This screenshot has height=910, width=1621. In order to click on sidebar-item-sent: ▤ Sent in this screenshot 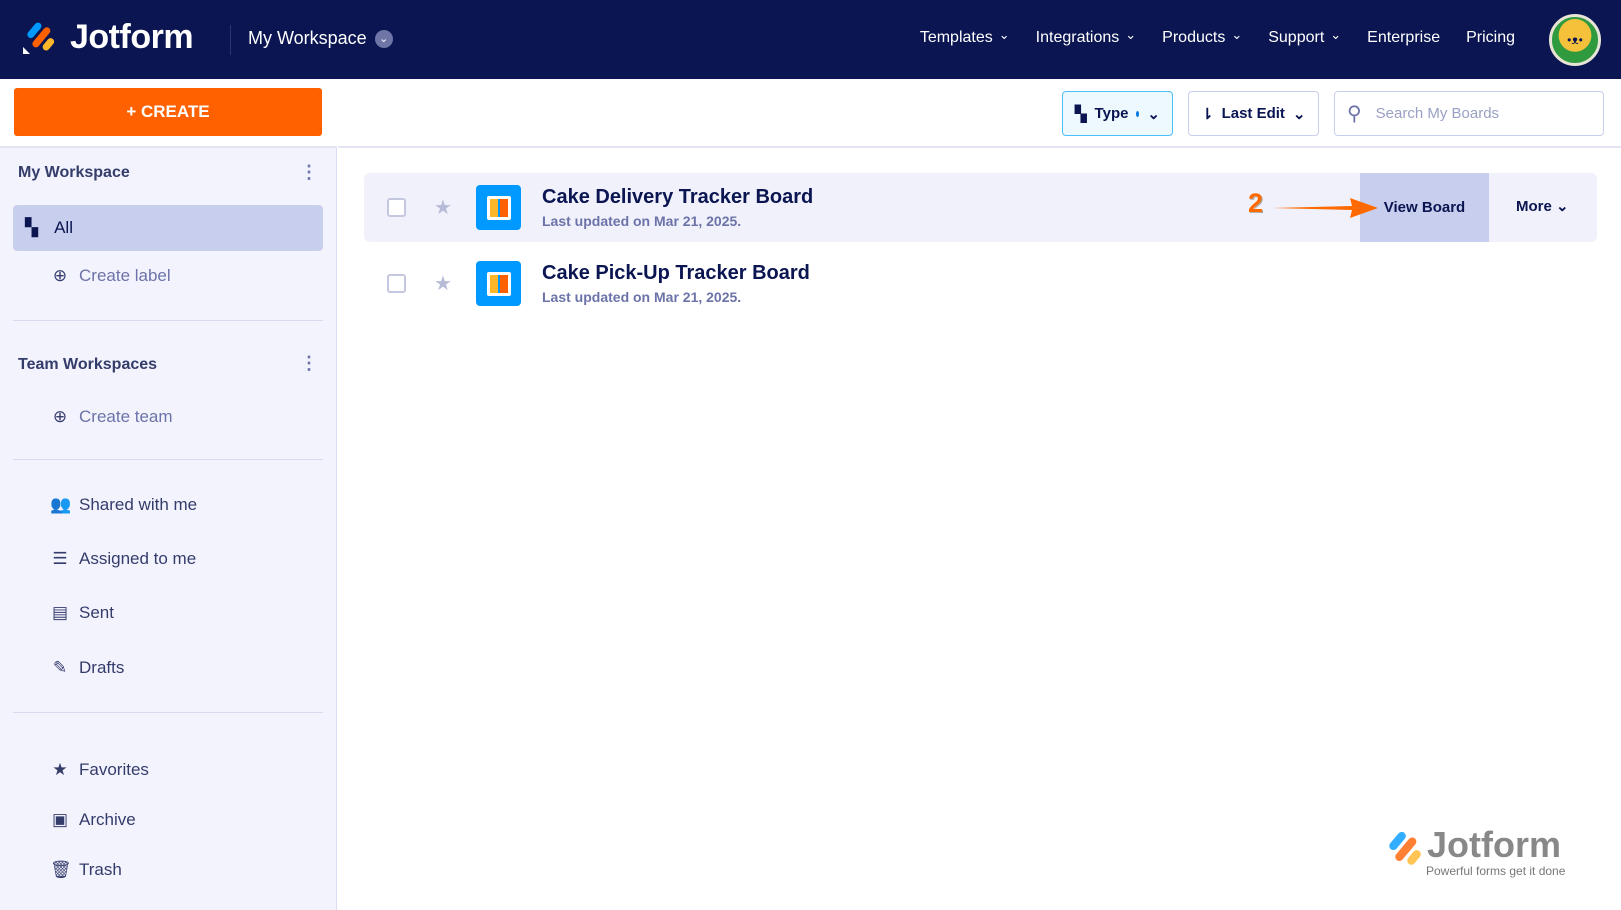, I will do `click(82, 613)`.